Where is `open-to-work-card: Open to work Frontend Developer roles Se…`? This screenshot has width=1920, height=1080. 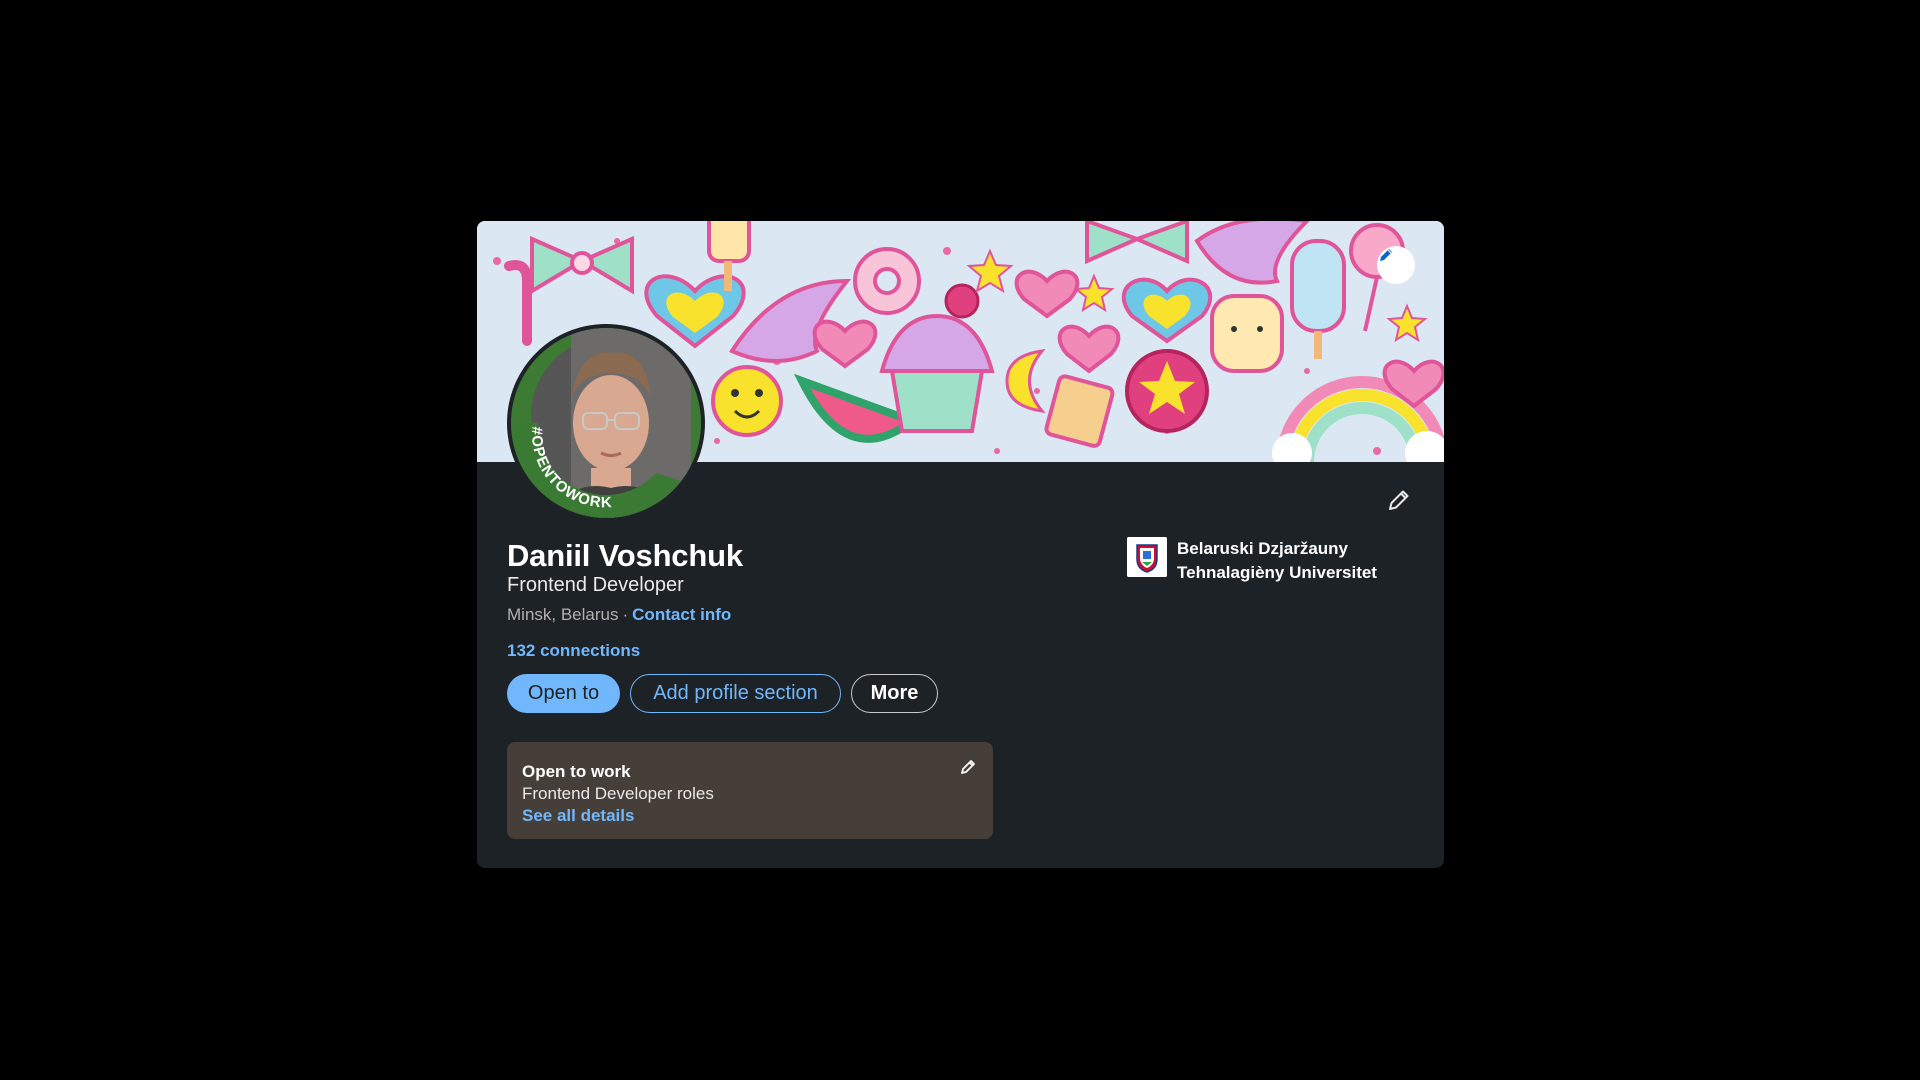
open-to-work-card: Open to work Frontend Developer roles Se… is located at coordinates (750, 790).